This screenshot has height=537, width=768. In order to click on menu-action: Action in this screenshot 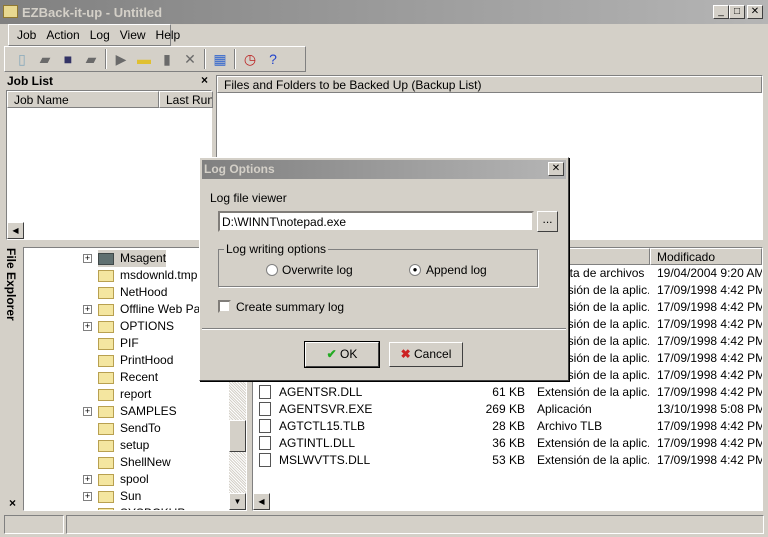, I will do `click(62, 36)`.